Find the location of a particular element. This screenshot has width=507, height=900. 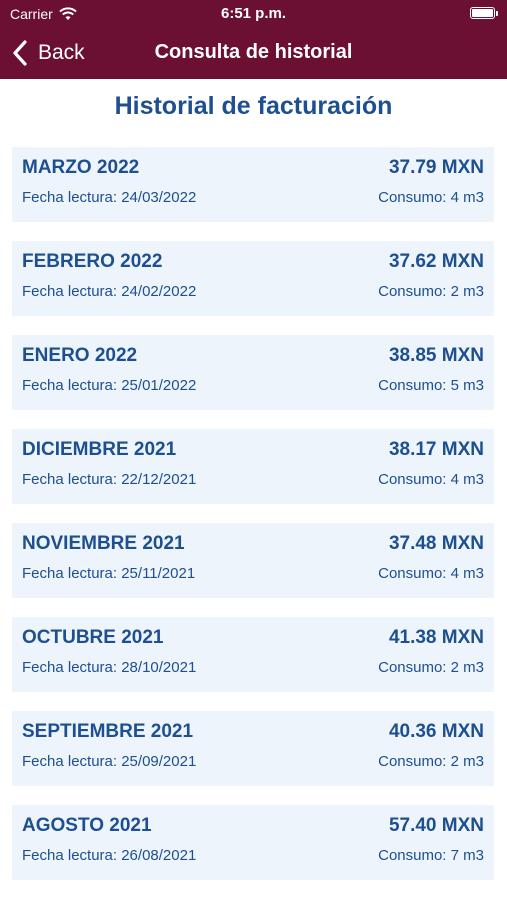

status-time: 6:51 p.m. is located at coordinates (253, 13).